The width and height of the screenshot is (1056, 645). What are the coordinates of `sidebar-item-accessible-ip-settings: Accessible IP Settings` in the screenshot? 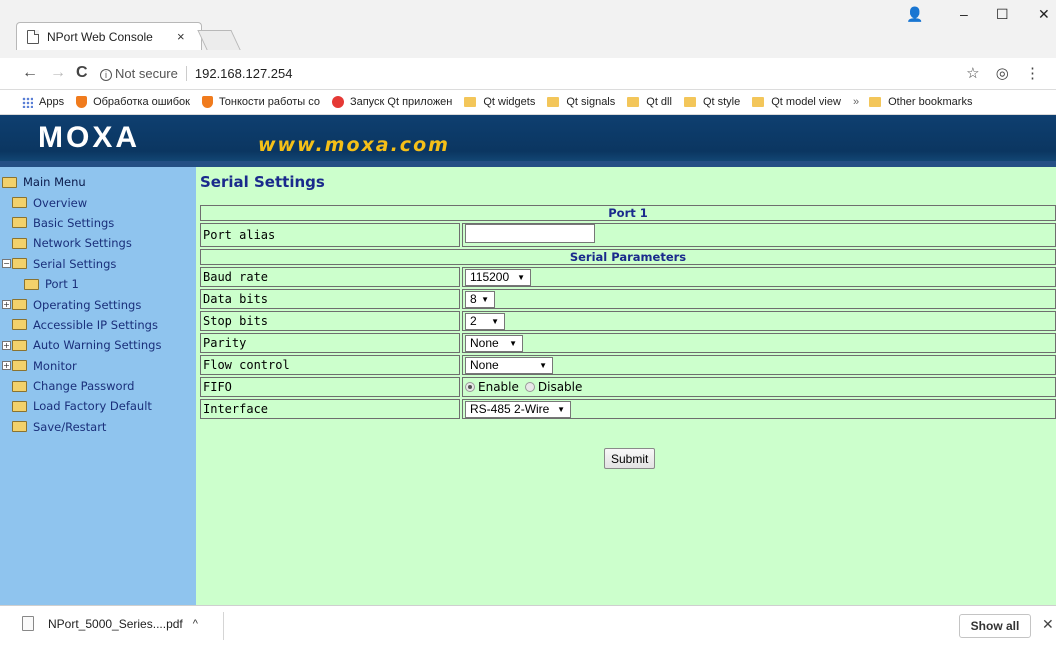 It's located at (98, 325).